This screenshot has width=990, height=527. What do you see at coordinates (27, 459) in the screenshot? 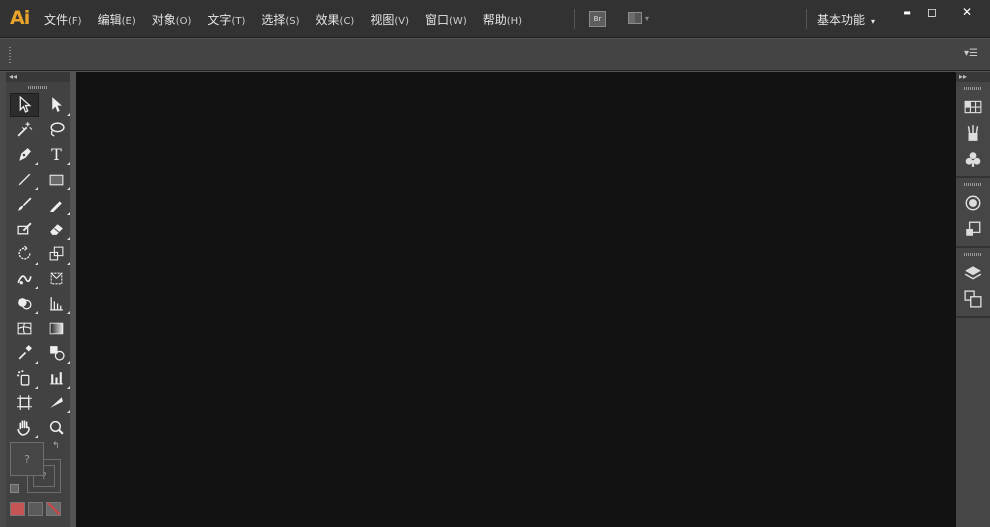
I see `fill-swatch: ?` at bounding box center [27, 459].